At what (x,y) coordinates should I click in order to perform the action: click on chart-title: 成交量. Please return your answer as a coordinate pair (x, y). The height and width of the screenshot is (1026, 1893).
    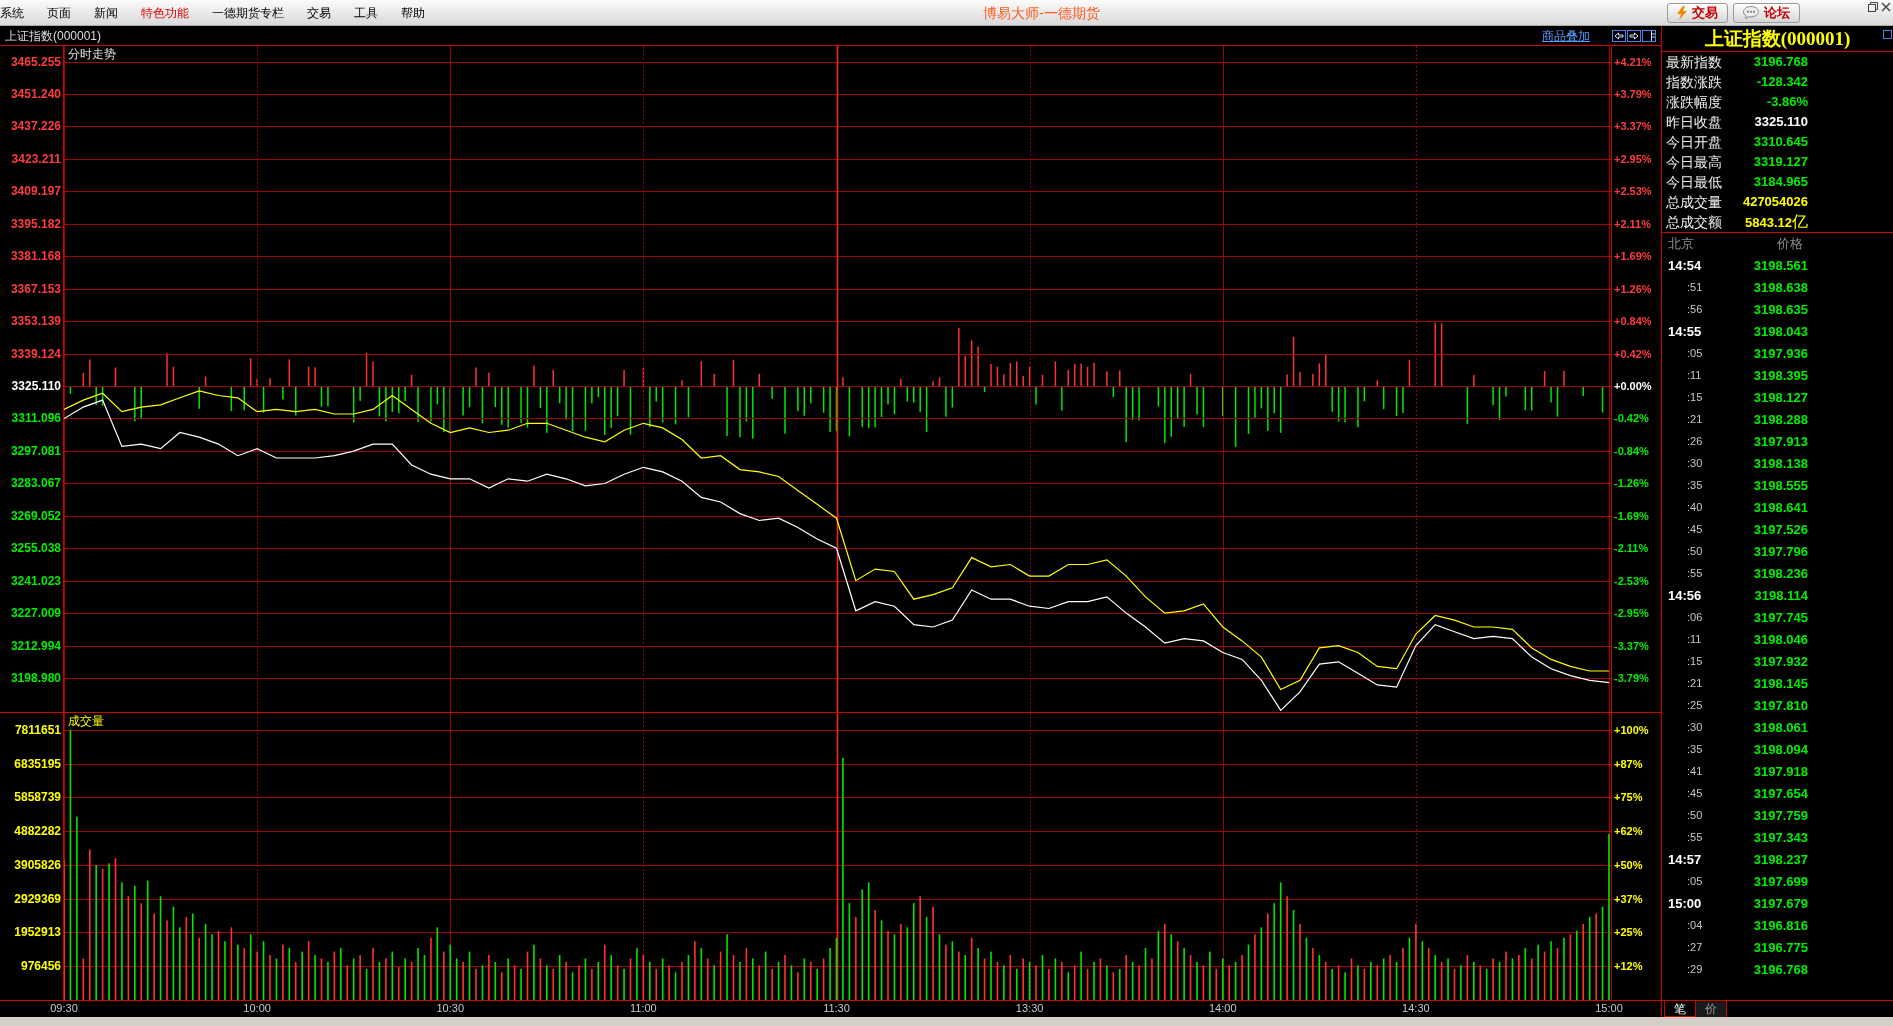
    Looking at the image, I should click on (86, 721).